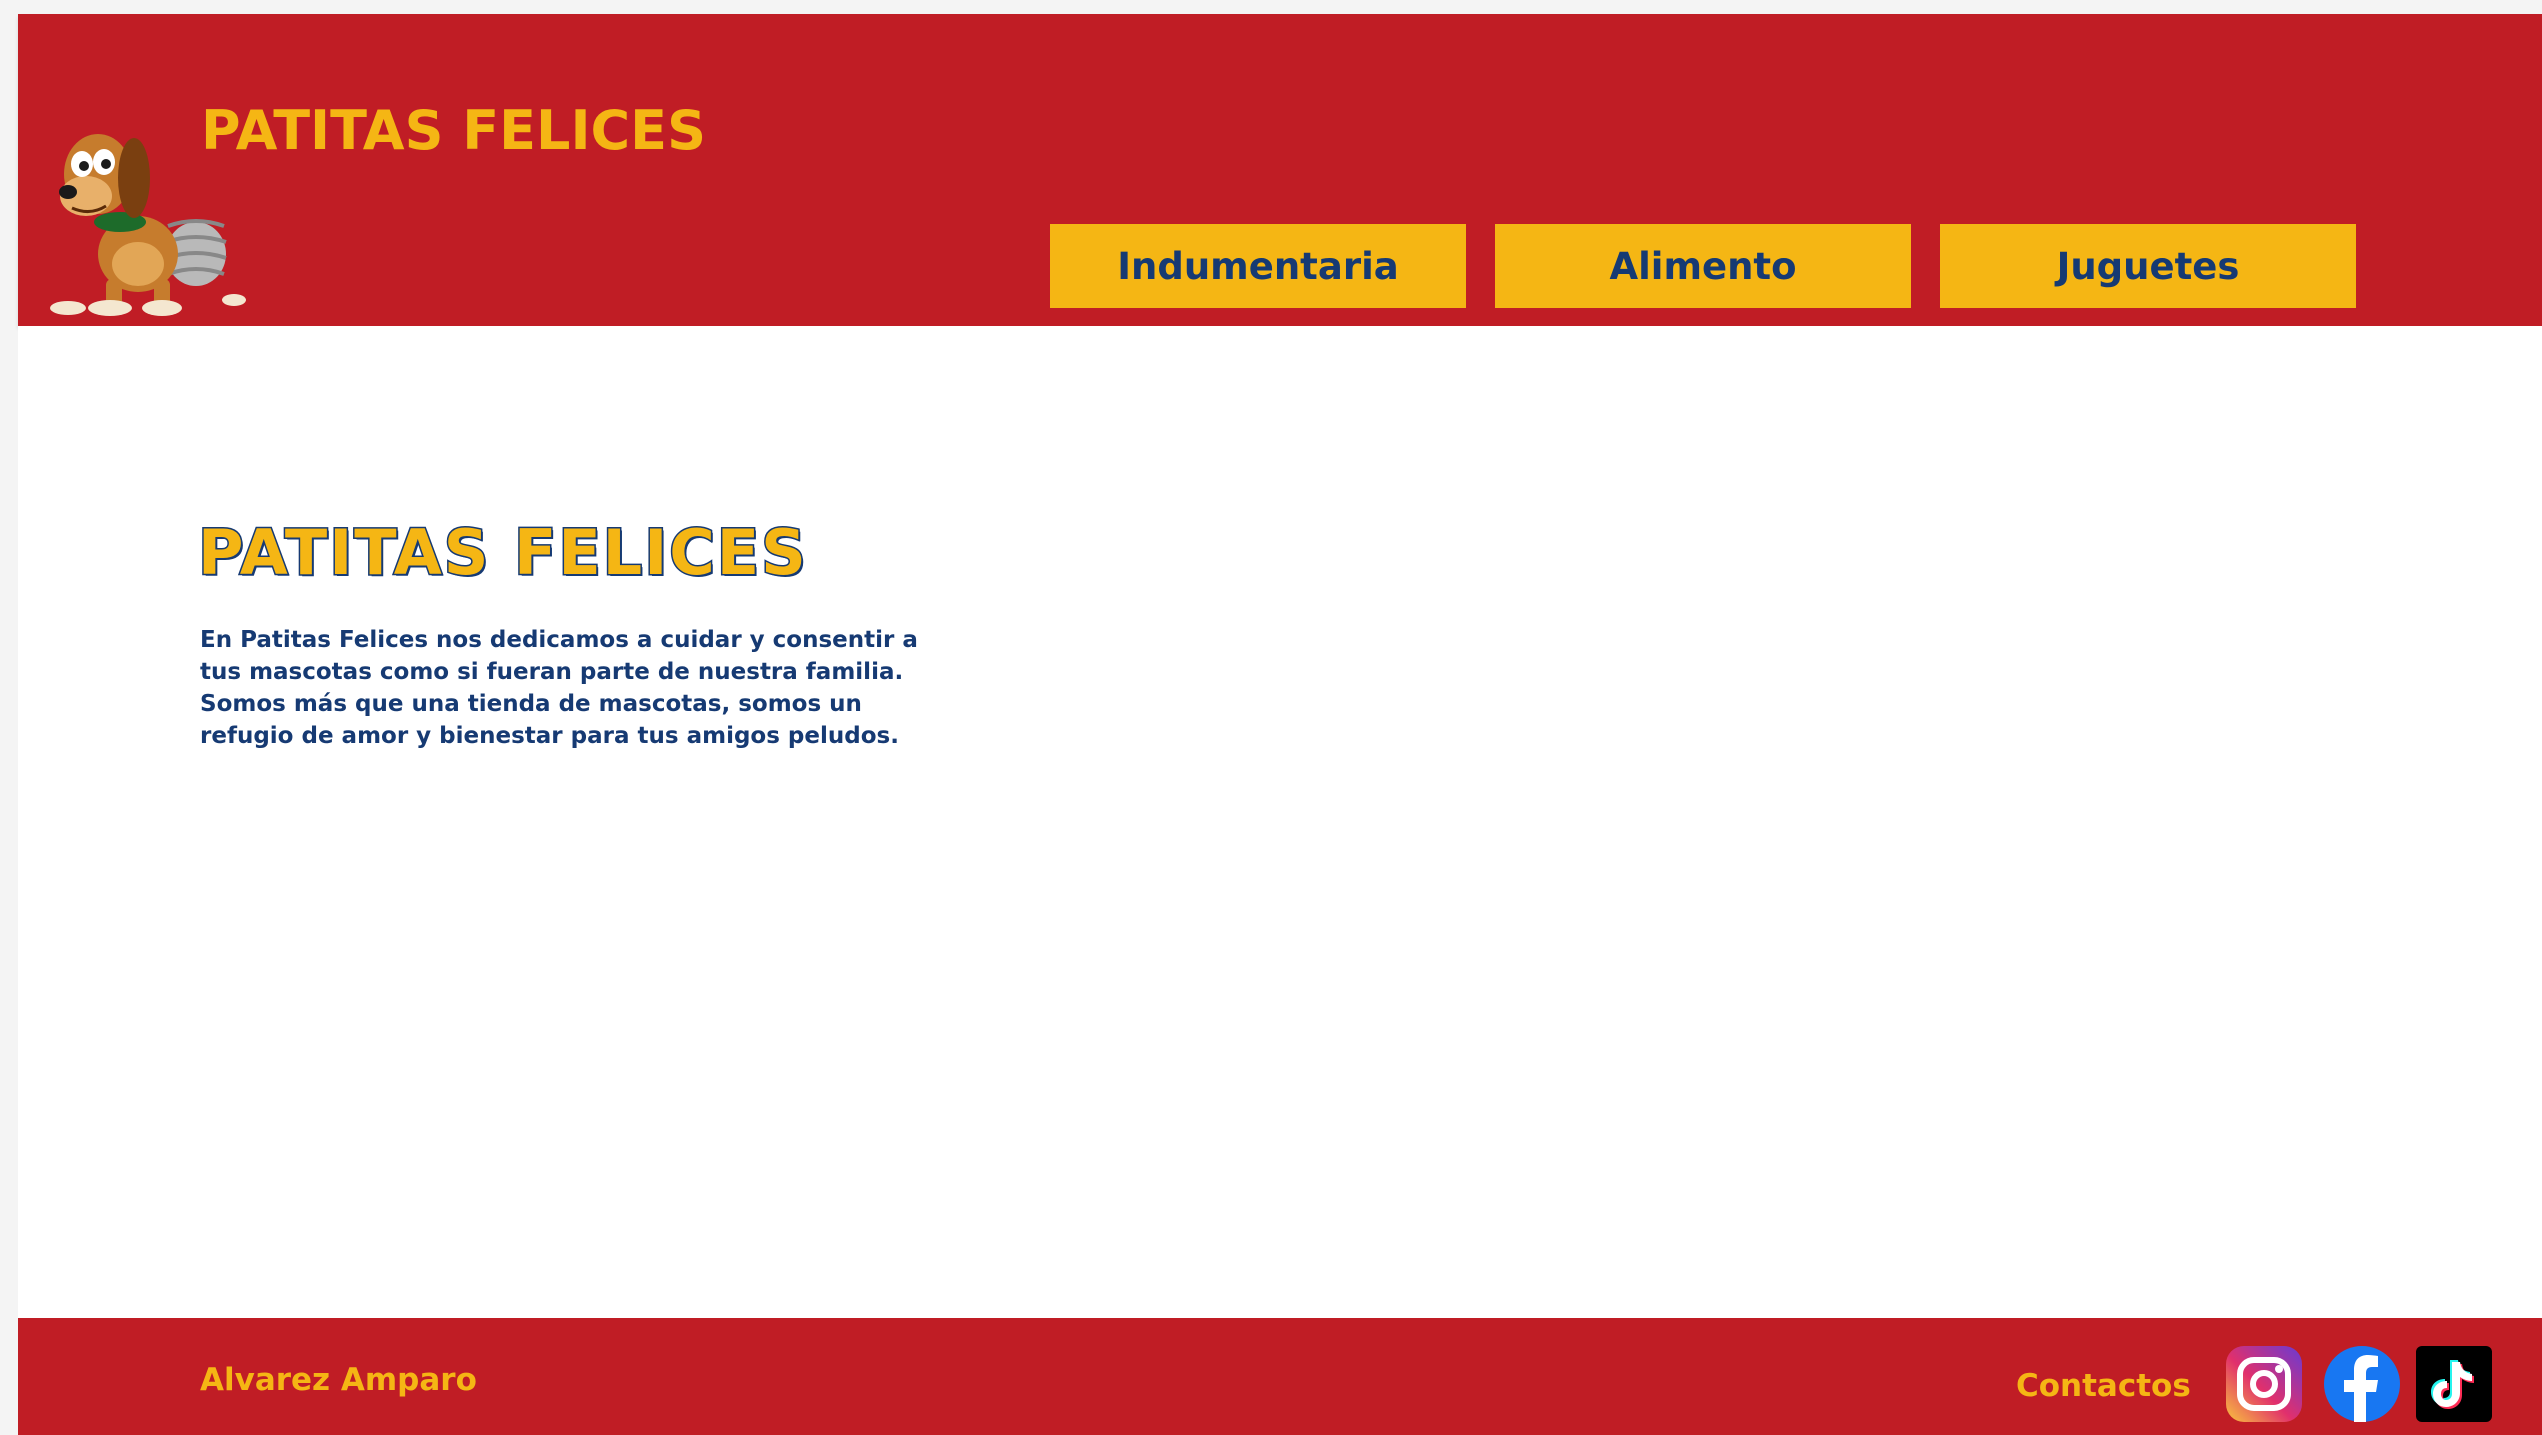  Describe the element at coordinates (2362, 1384) in the screenshot. I see `facebook-icon` at that location.